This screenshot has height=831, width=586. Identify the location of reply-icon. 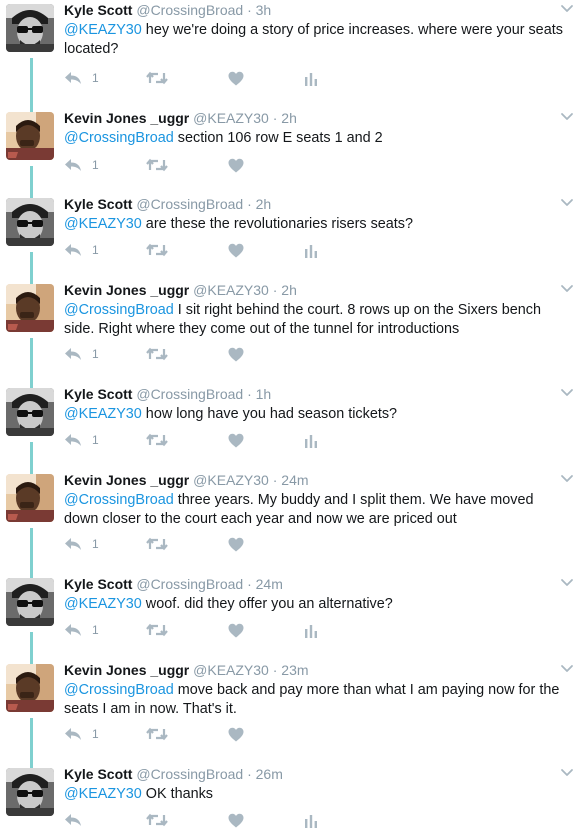
(73, 440).